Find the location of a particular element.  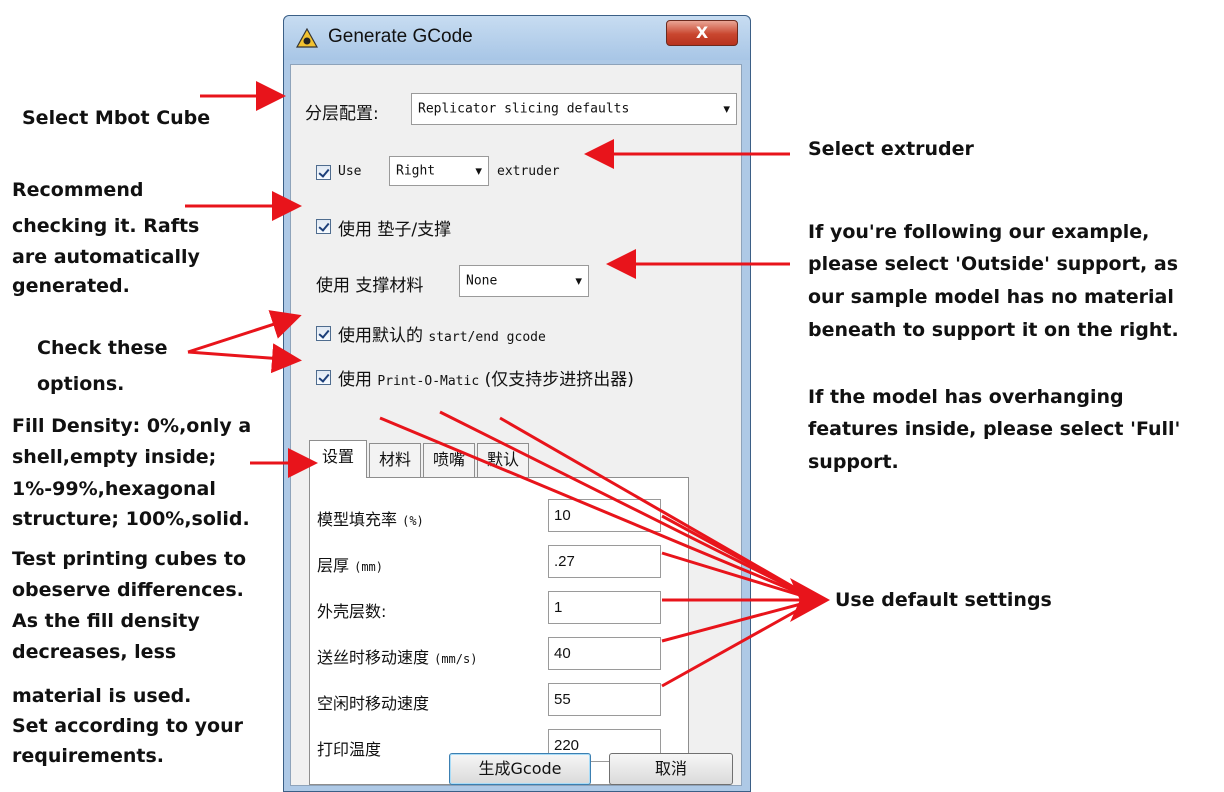

arrow-line-material-tab is located at coordinates (598, 509).